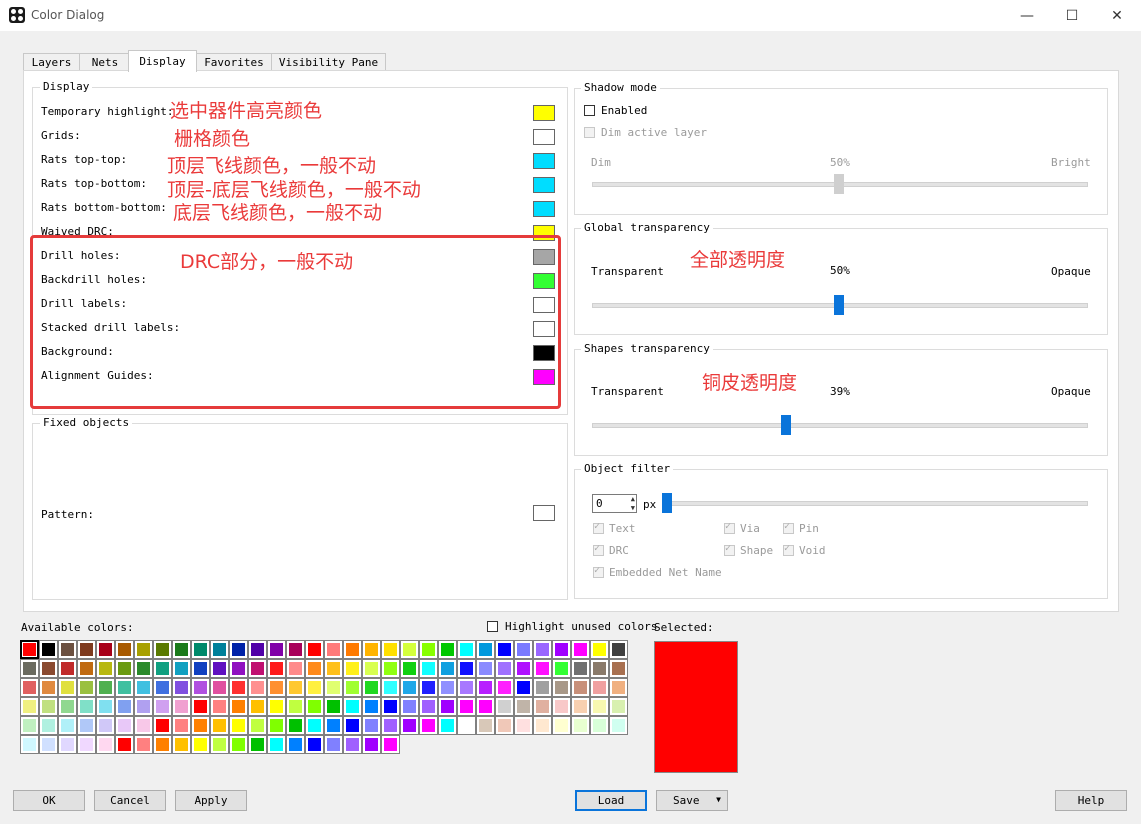 The height and width of the screenshot is (824, 1141). Describe the element at coordinates (1072, 15) in the screenshot. I see `maximize-icon: ☐` at that location.